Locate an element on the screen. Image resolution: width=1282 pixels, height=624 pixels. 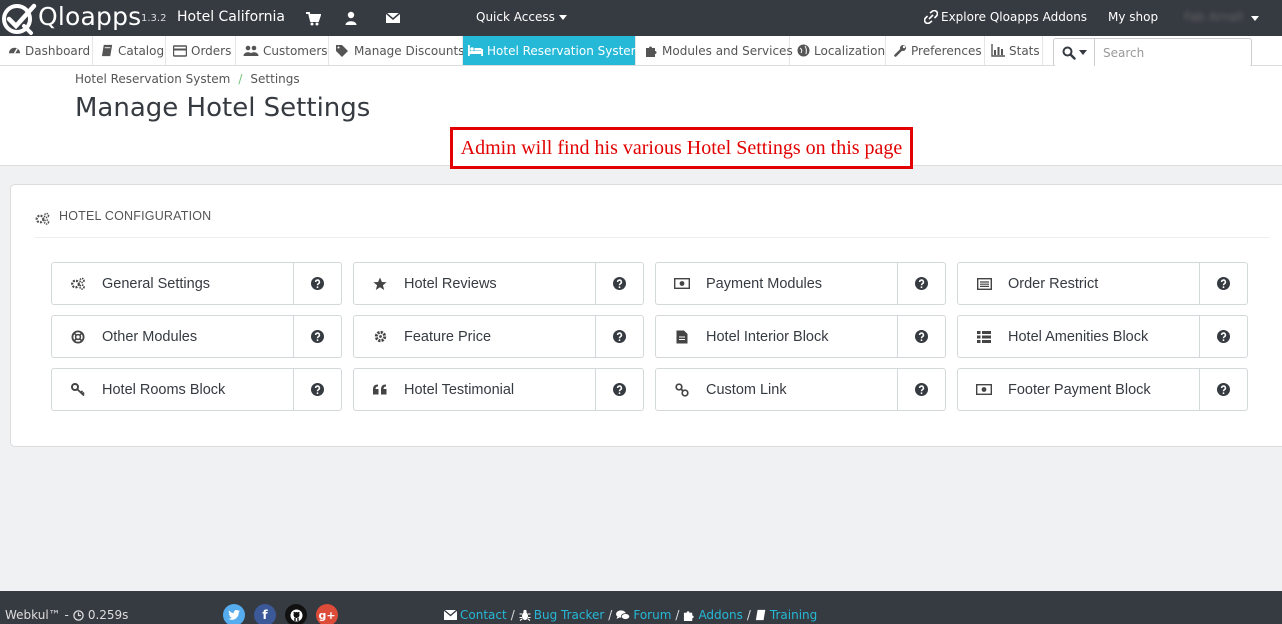
shop-name: Hotel California is located at coordinates (231, 17).